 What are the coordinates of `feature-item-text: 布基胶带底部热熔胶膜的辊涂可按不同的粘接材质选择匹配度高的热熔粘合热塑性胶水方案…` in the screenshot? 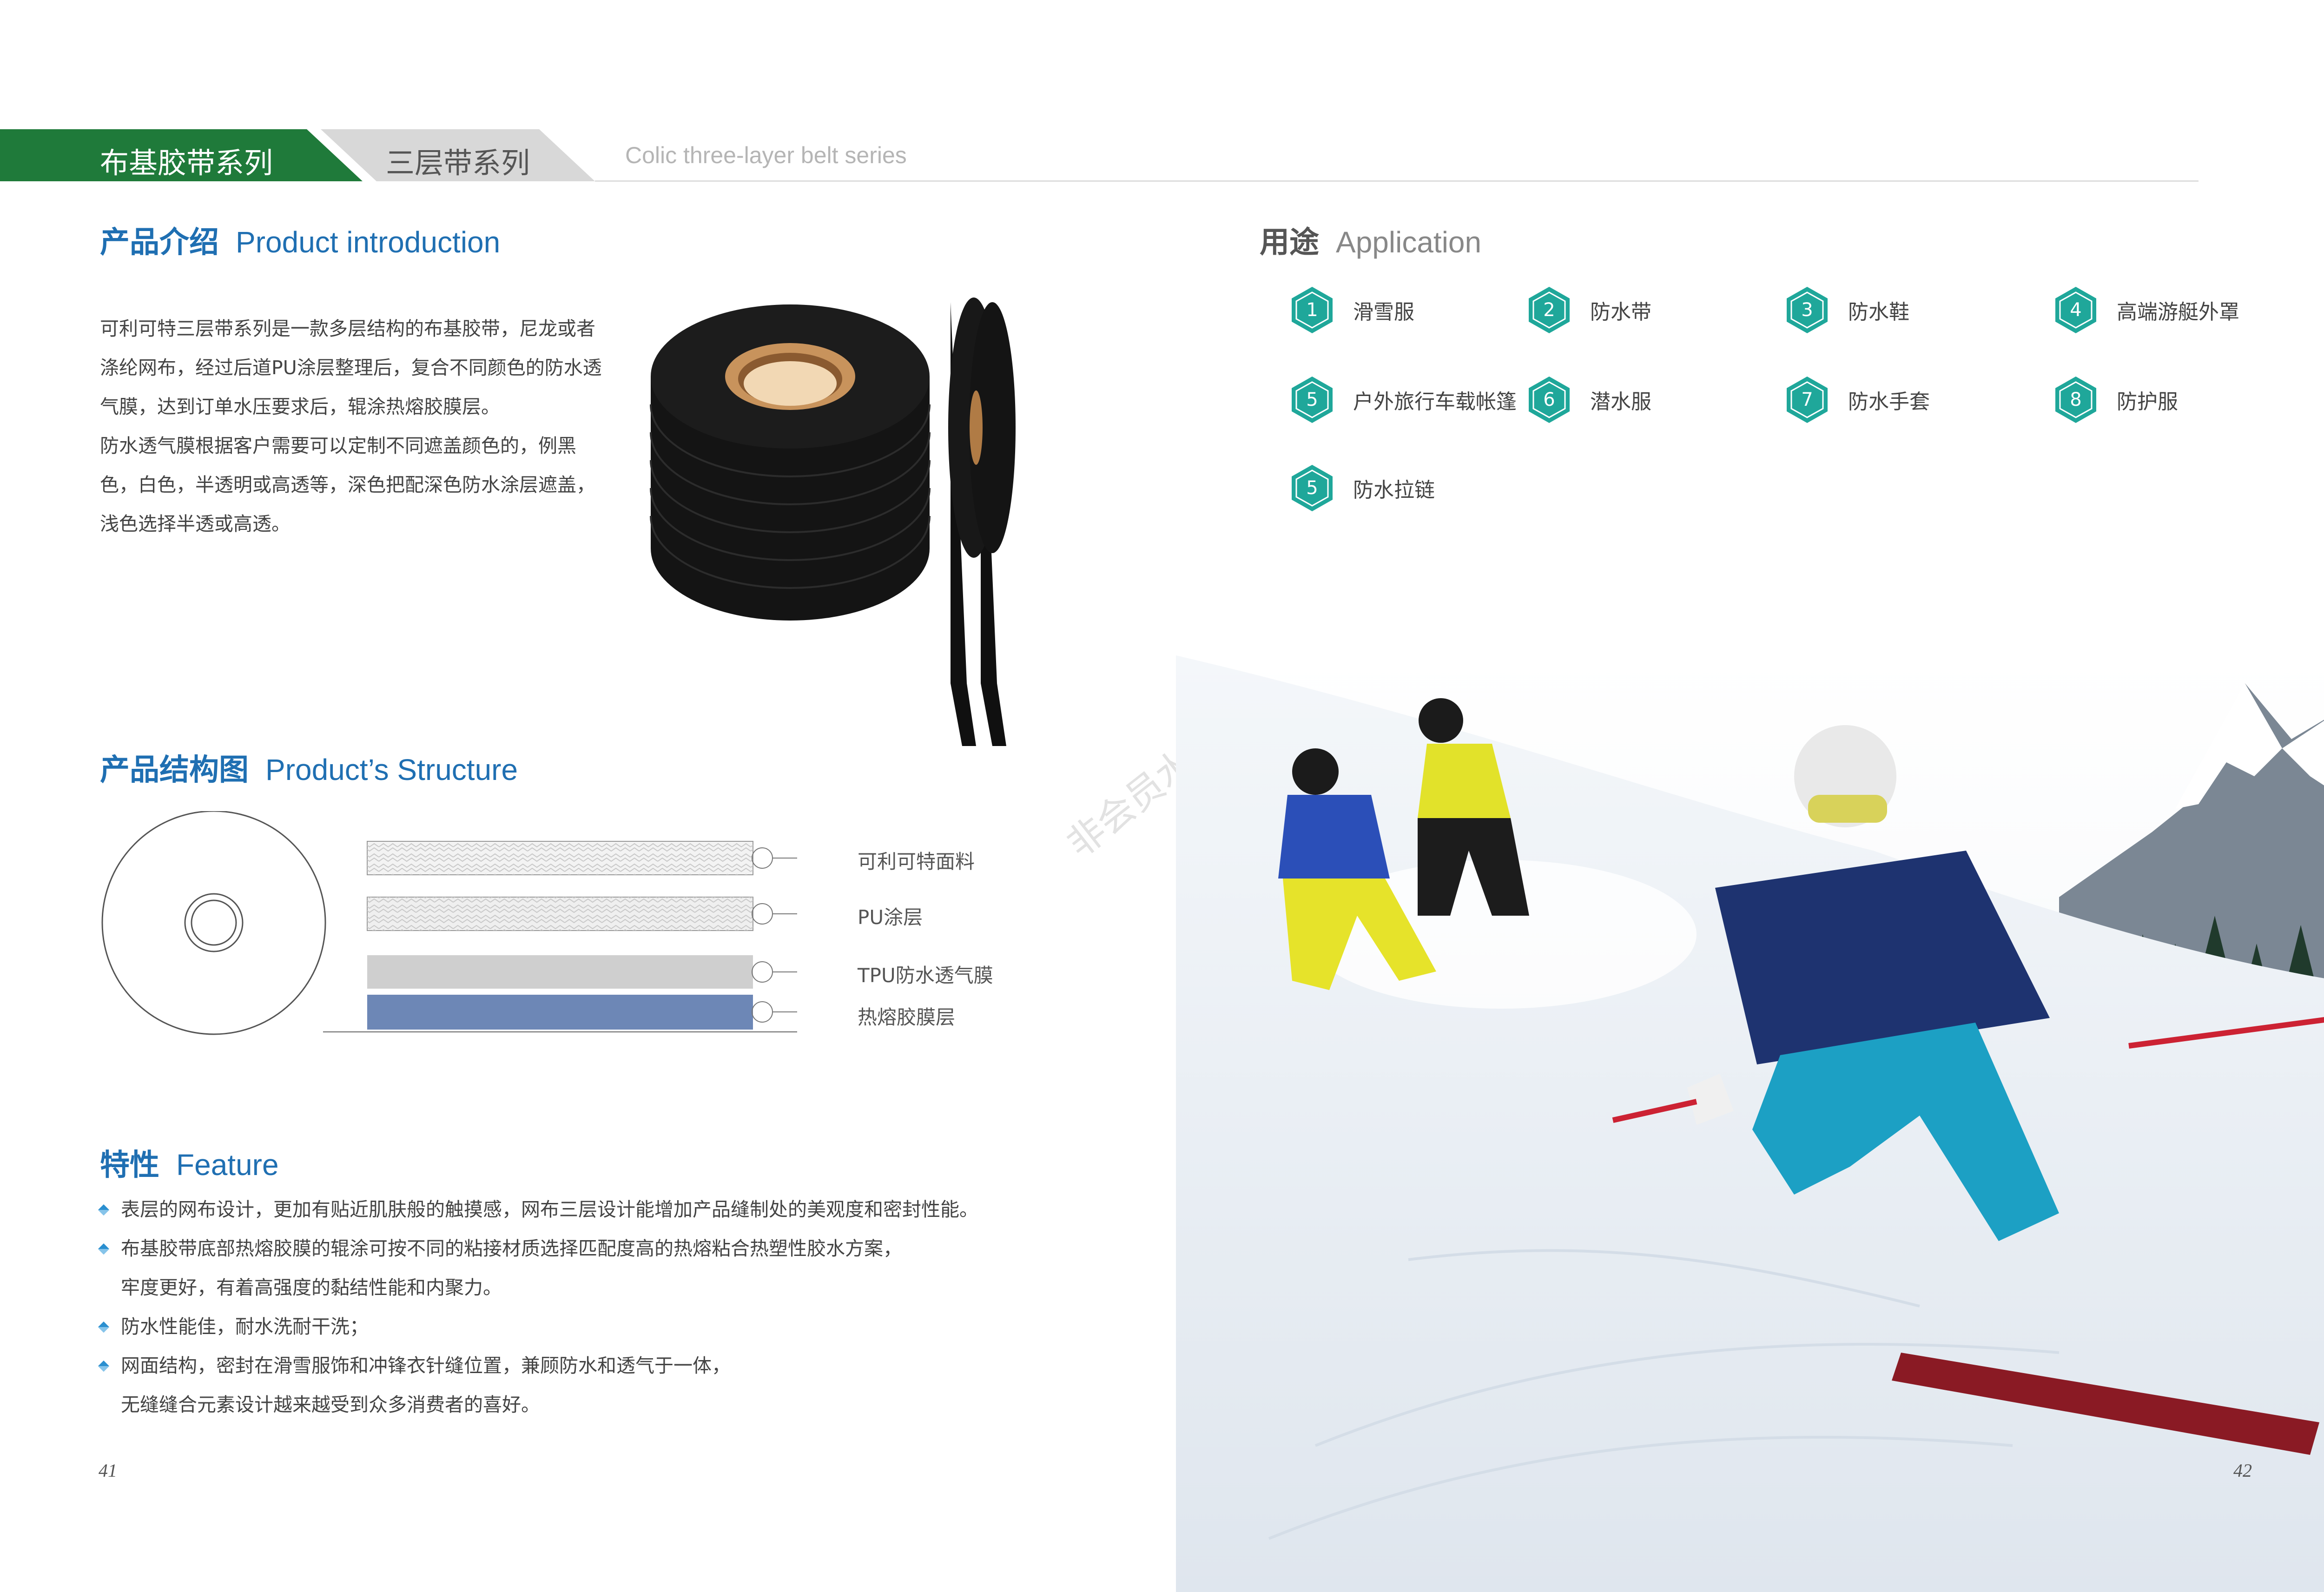 It's located at (511, 1248).